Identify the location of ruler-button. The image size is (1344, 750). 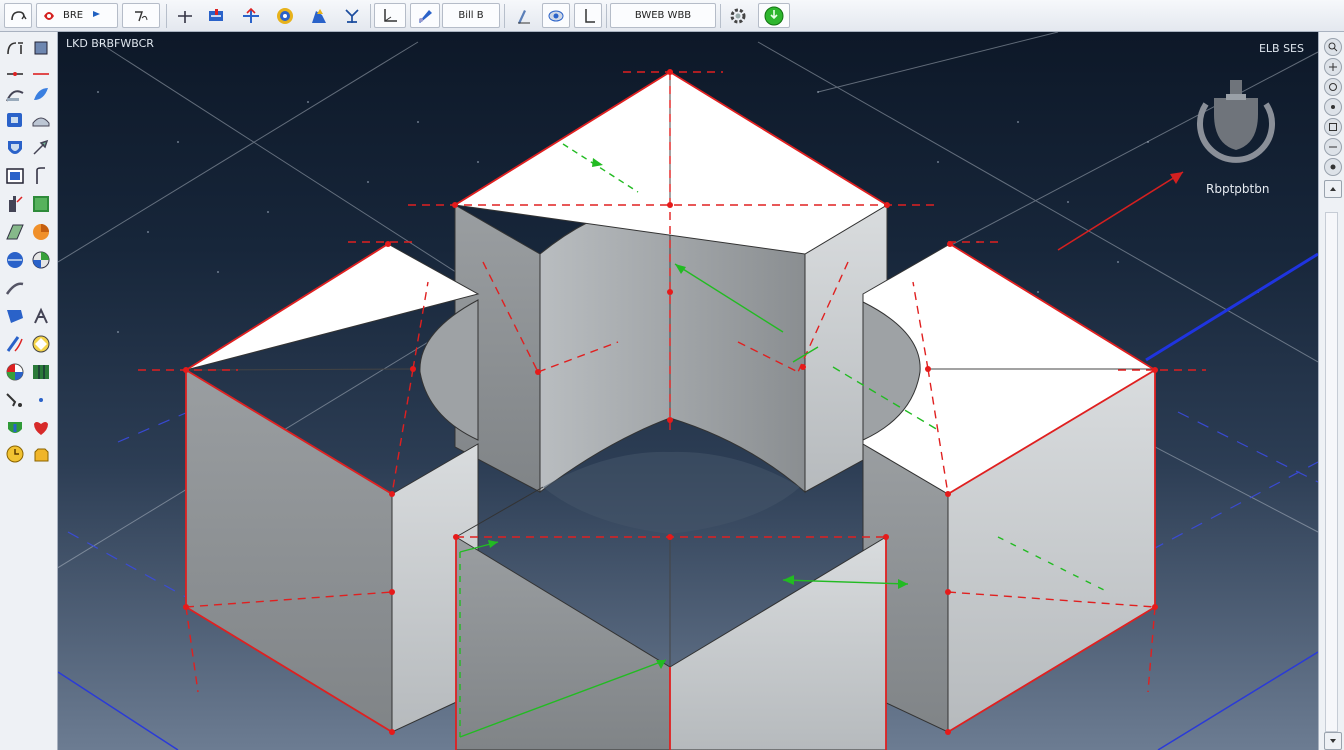
(524, 15).